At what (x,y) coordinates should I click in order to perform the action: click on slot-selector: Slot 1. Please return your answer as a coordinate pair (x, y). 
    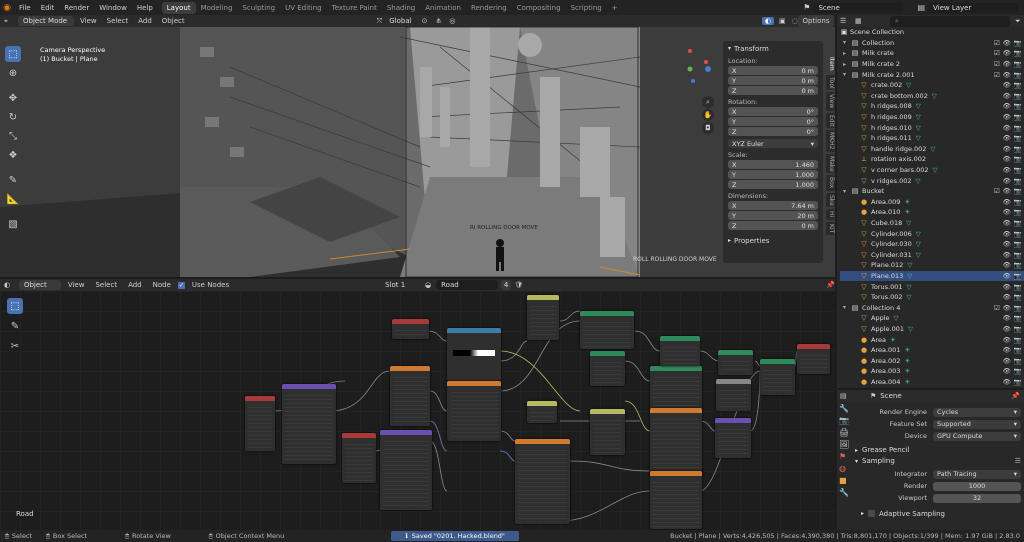
    Looking at the image, I should click on (400, 285).